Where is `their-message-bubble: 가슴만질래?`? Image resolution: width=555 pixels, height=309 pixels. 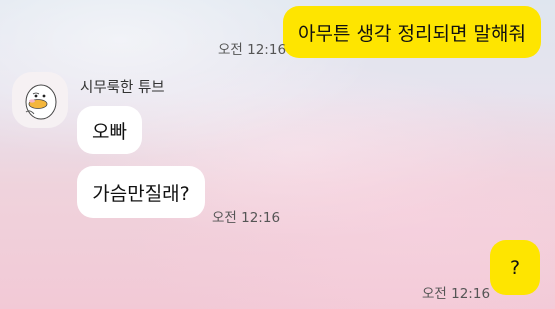
their-message-bubble: 가슴만질래? is located at coordinates (141, 192).